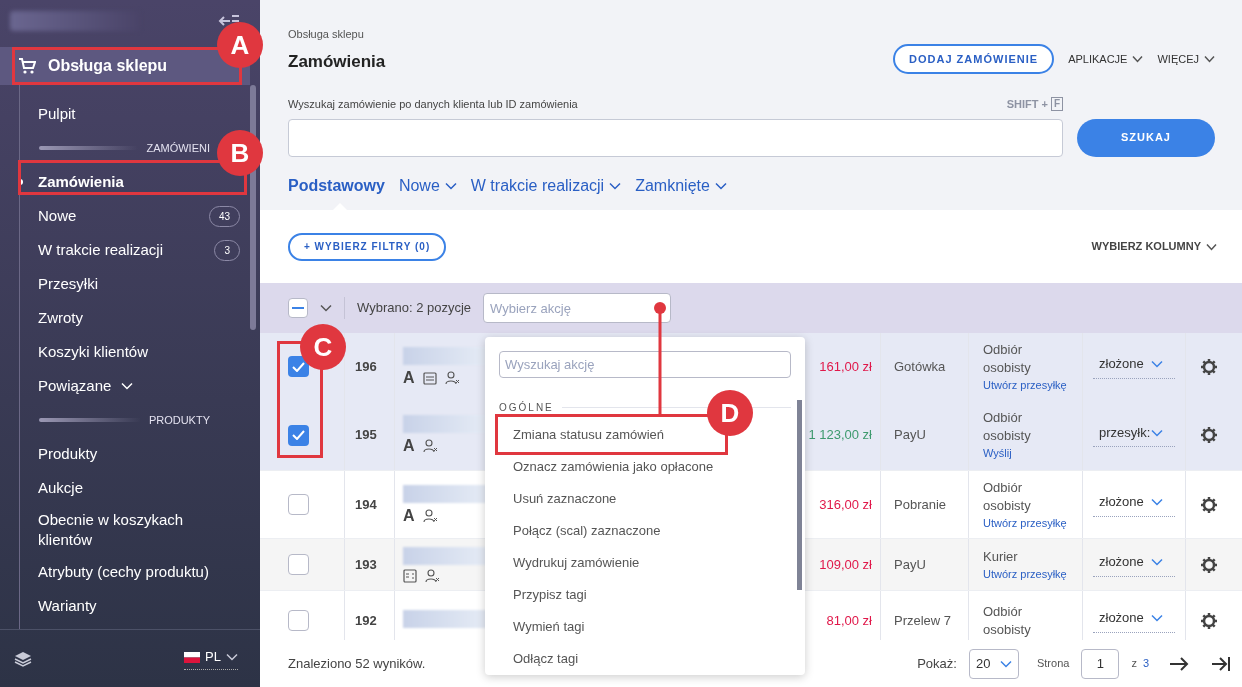 The height and width of the screenshot is (687, 1242). I want to click on order-number: 195, so click(366, 435).